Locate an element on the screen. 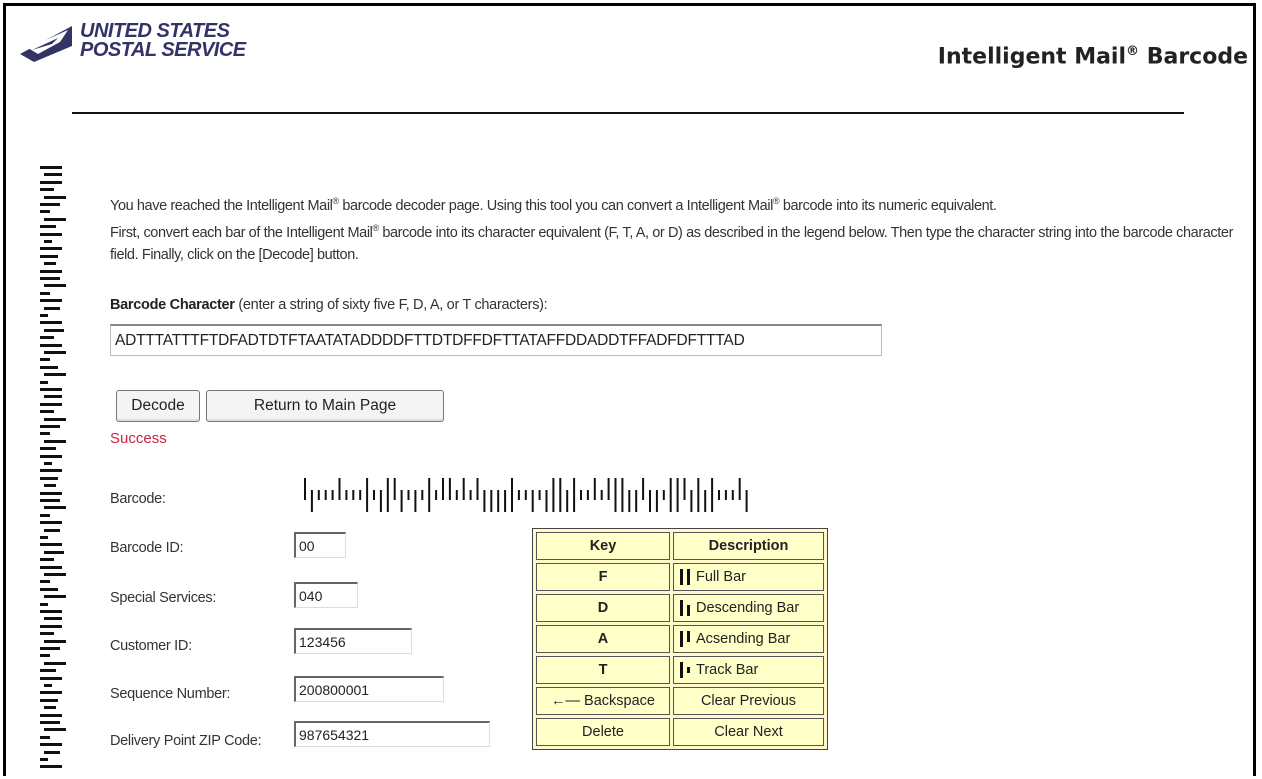 The height and width of the screenshot is (779, 1262). arrow-left-icon: ←— is located at coordinates (566, 701).